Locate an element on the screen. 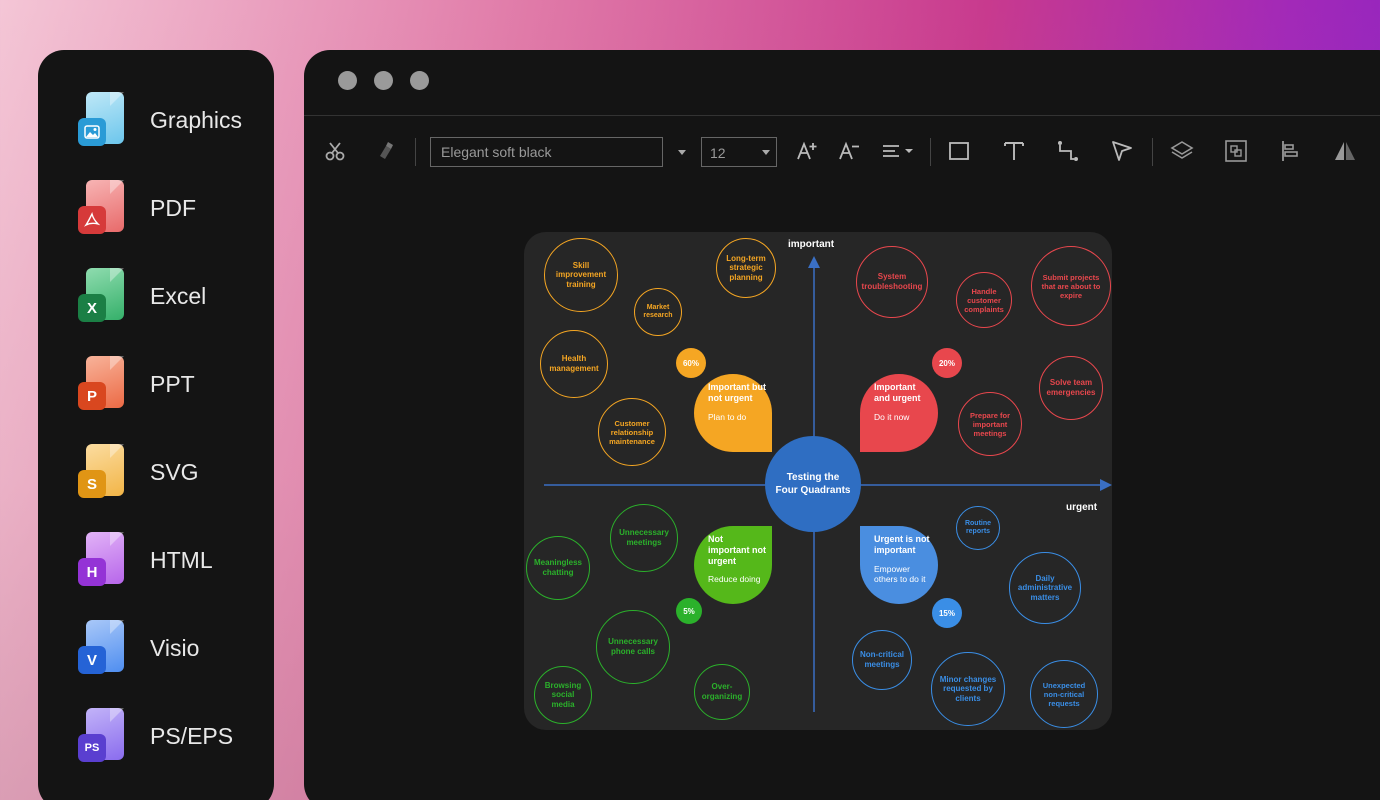 This screenshot has width=1380, height=800. visio-file-icon: V is located at coordinates (101, 648).